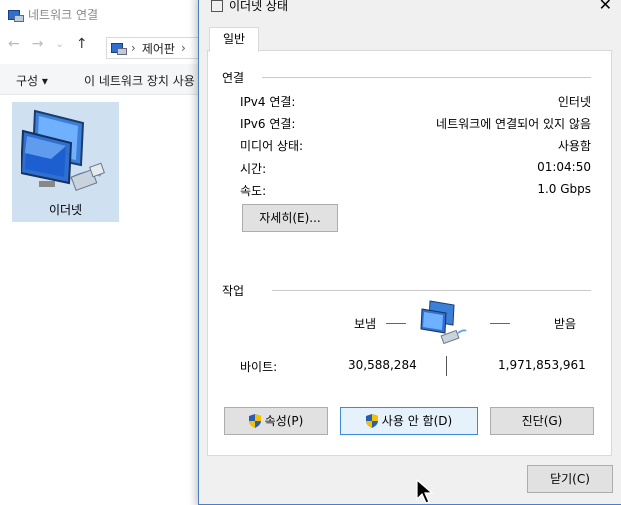 Image resolution: width=621 pixels, height=505 pixels. Describe the element at coordinates (565, 324) in the screenshot. I see `received-label: 받음` at that location.